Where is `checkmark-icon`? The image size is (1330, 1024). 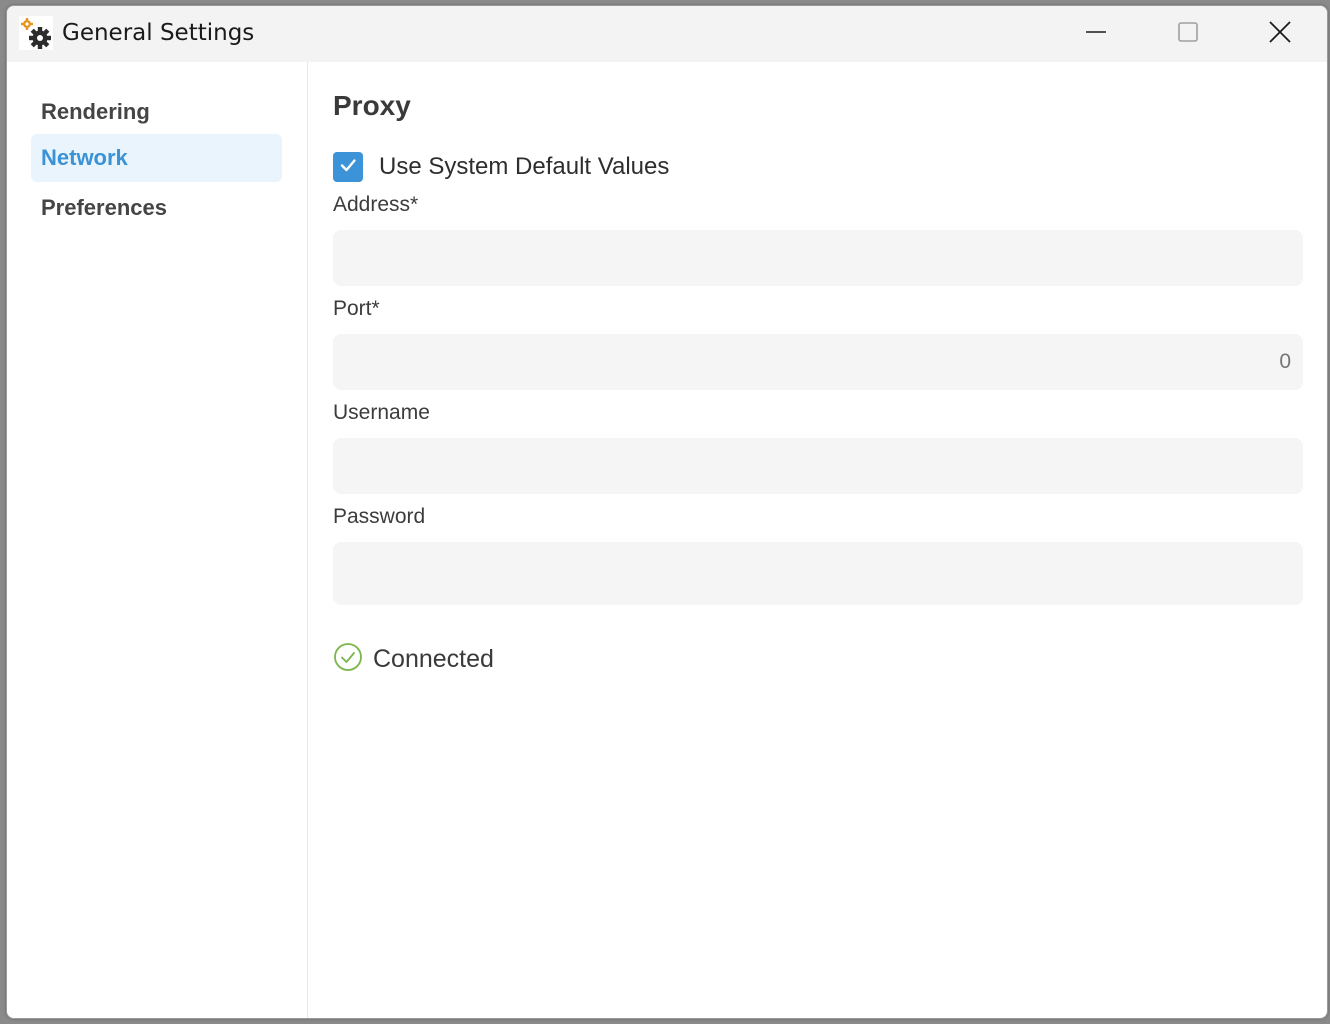 checkmark-icon is located at coordinates (348, 167).